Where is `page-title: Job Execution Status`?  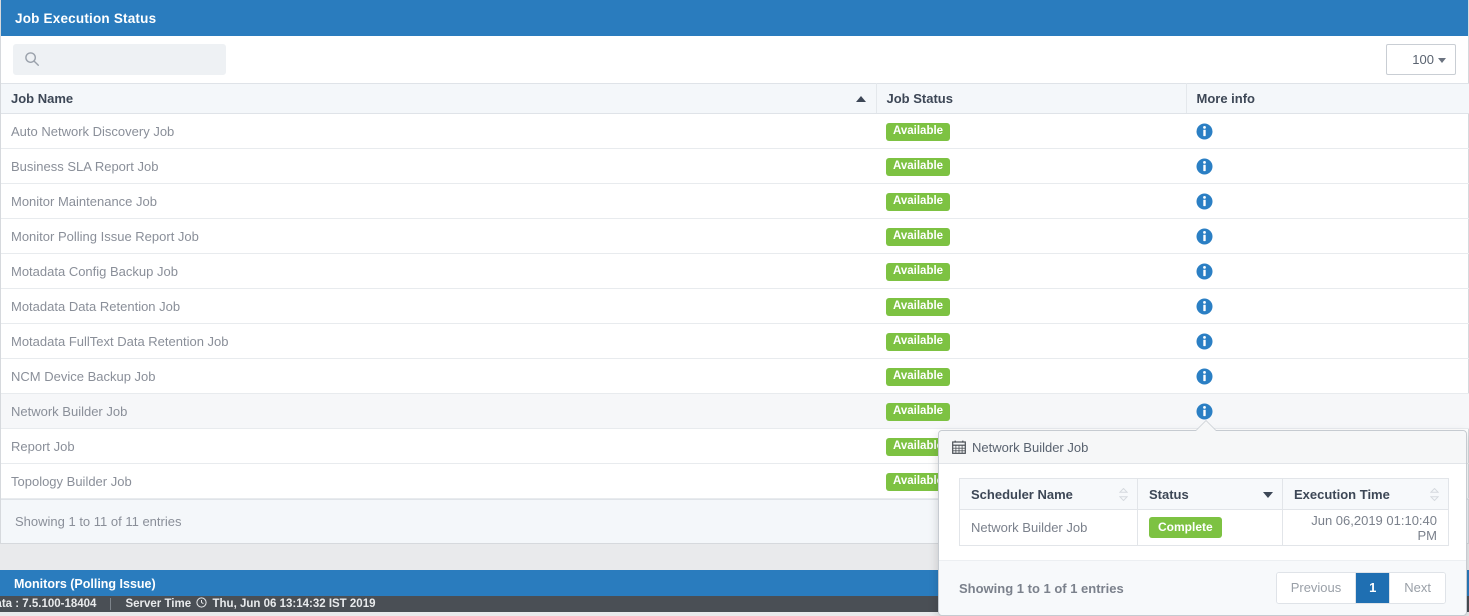
page-title: Job Execution Status is located at coordinates (86, 18).